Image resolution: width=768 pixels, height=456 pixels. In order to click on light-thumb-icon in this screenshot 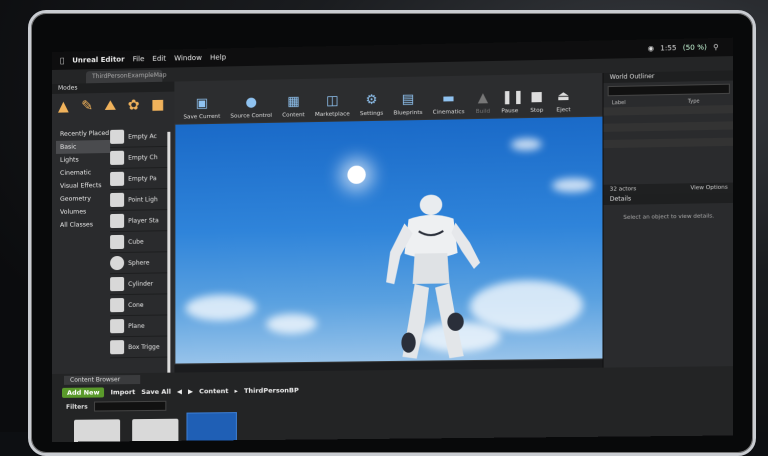, I will do `click(117, 200)`.